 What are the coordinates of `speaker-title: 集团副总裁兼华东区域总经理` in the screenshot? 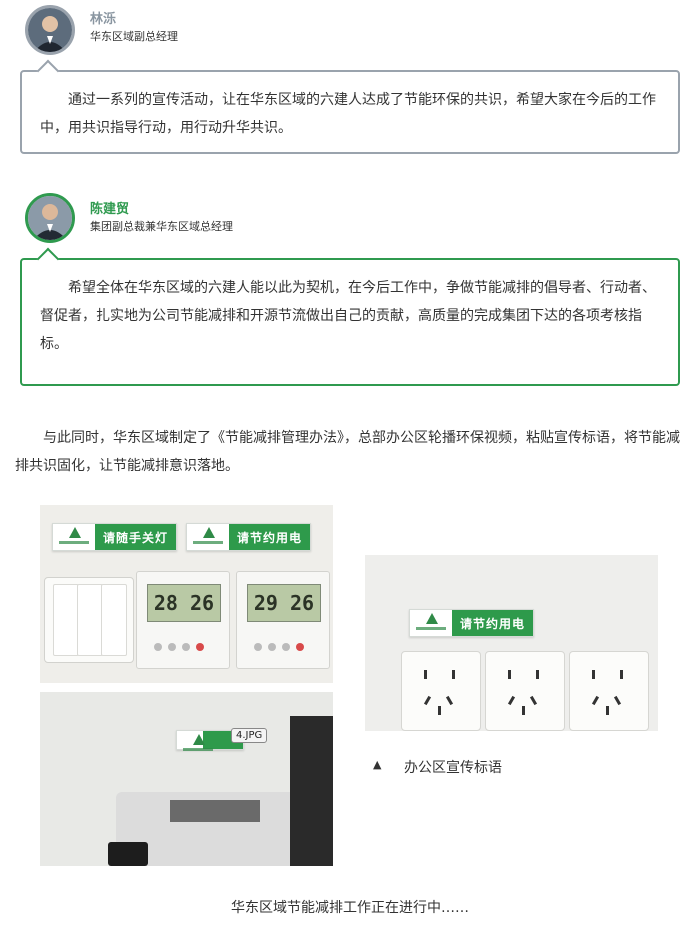 It's located at (161, 226).